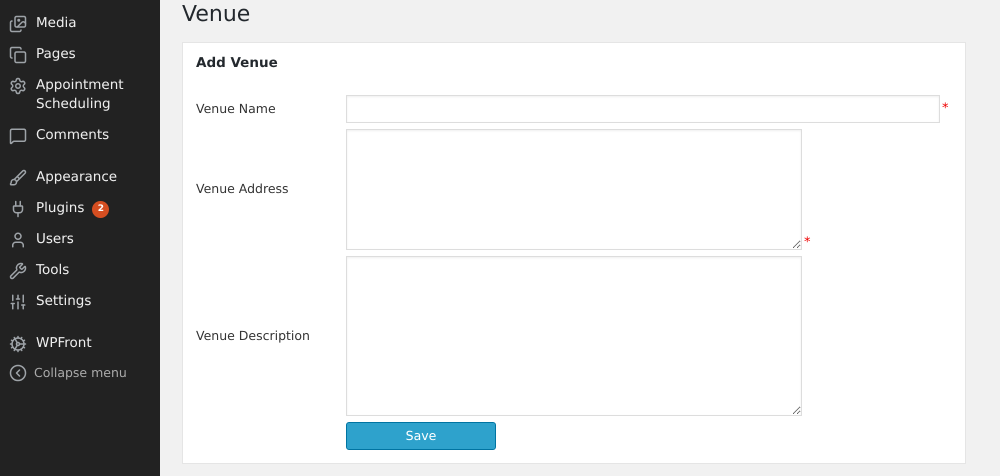 This screenshot has height=476, width=1000. I want to click on form-title: Add Venue, so click(237, 63).